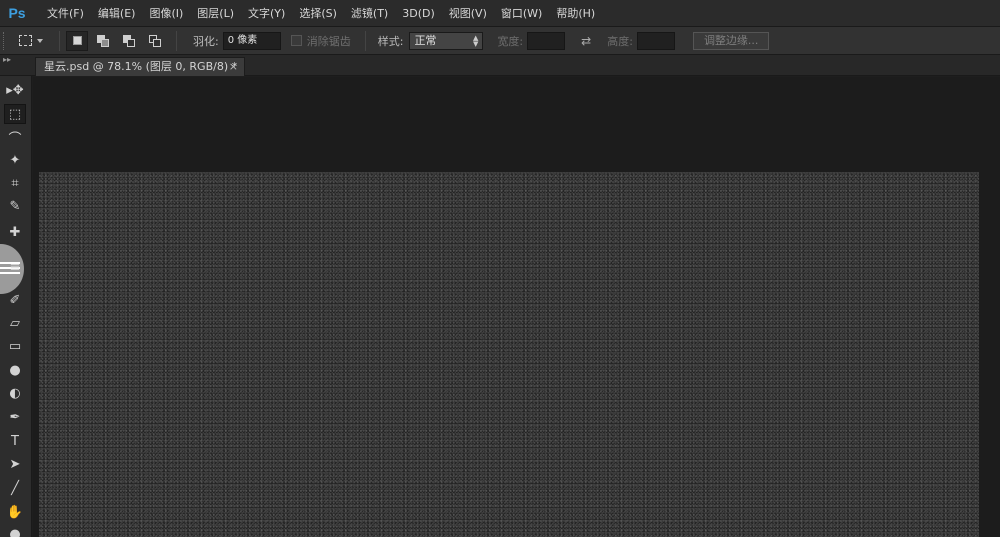 The image size is (1000, 537). What do you see at coordinates (15, 90) in the screenshot?
I see `move-tool-icon: ▸✥` at bounding box center [15, 90].